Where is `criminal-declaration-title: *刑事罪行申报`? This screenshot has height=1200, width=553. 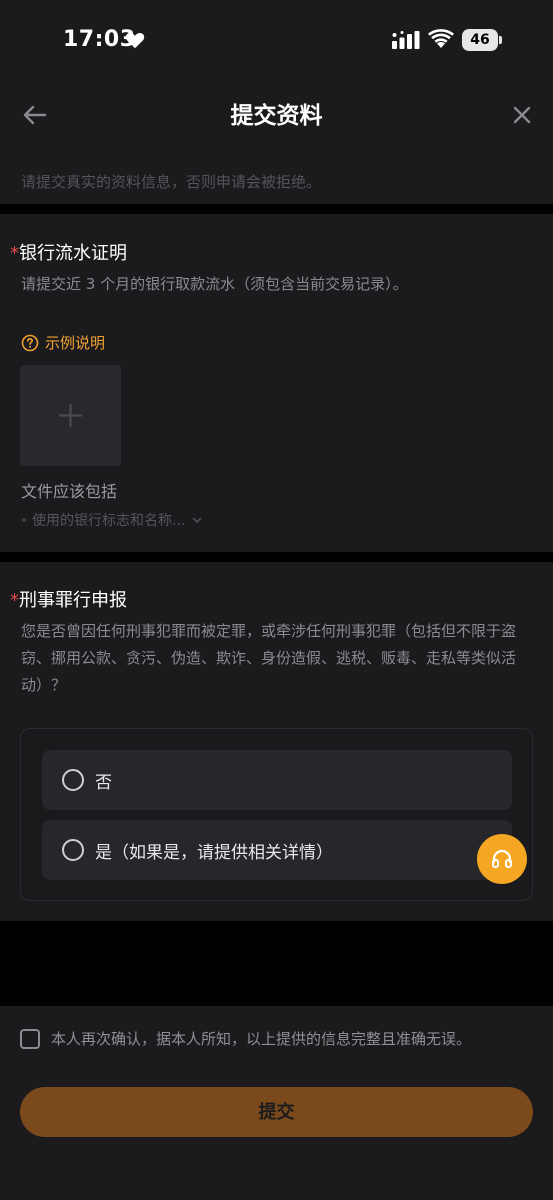
criminal-declaration-title: *刑事罪行申报 is located at coordinates (68, 599).